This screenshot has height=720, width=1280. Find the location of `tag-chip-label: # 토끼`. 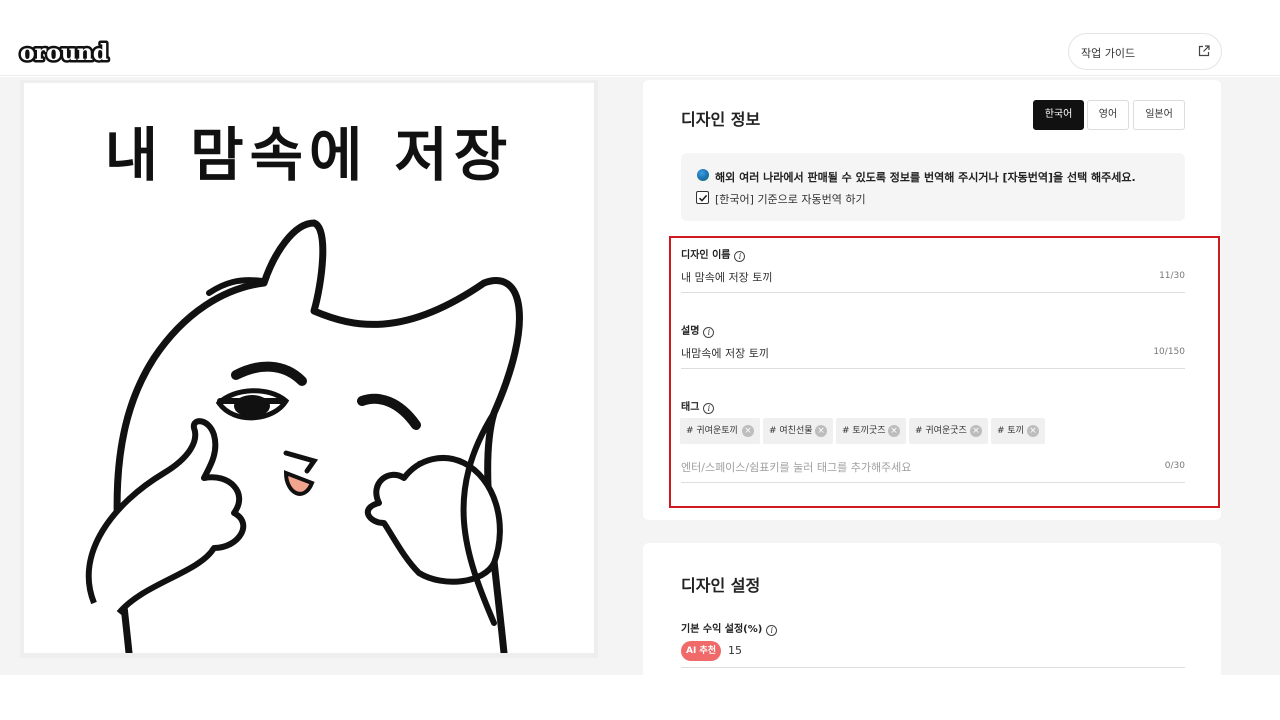

tag-chip-label: # 토끼 is located at coordinates (1010, 431).